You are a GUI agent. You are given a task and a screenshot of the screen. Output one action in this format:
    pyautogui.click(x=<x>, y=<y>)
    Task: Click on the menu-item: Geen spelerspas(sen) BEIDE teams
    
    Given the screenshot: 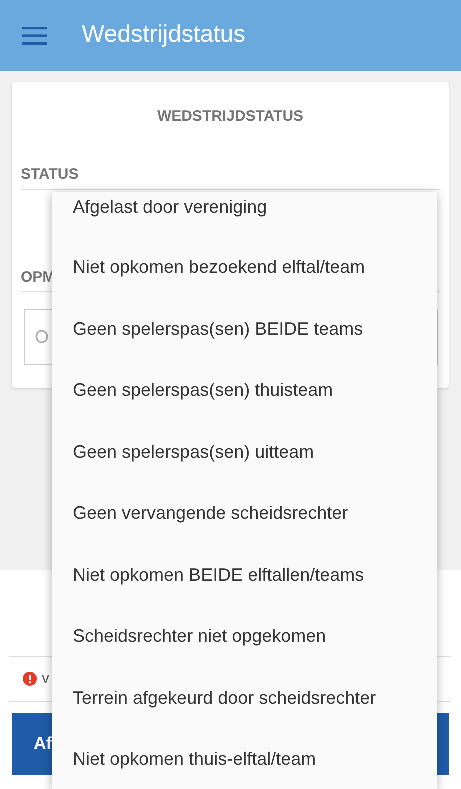 What is the action you would take?
    pyautogui.click(x=244, y=329)
    